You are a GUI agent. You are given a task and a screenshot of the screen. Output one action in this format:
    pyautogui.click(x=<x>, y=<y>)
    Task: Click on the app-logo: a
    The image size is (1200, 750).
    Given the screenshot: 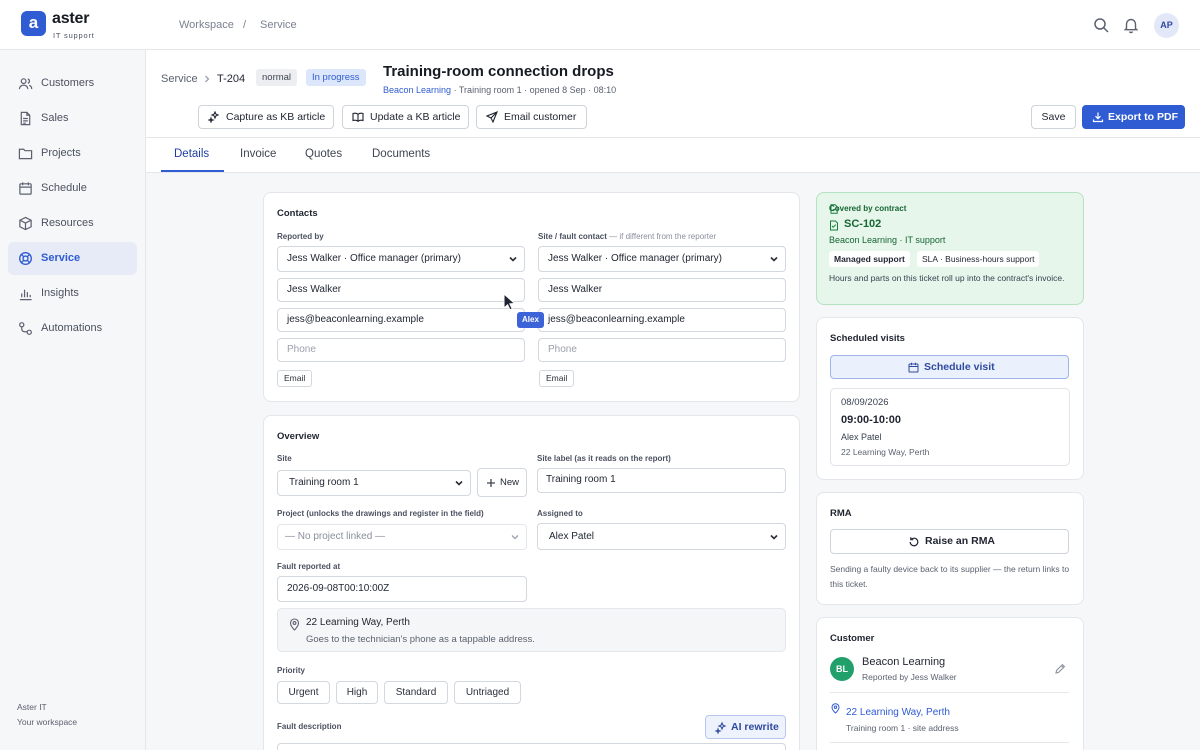 What is the action you would take?
    pyautogui.click(x=33, y=23)
    